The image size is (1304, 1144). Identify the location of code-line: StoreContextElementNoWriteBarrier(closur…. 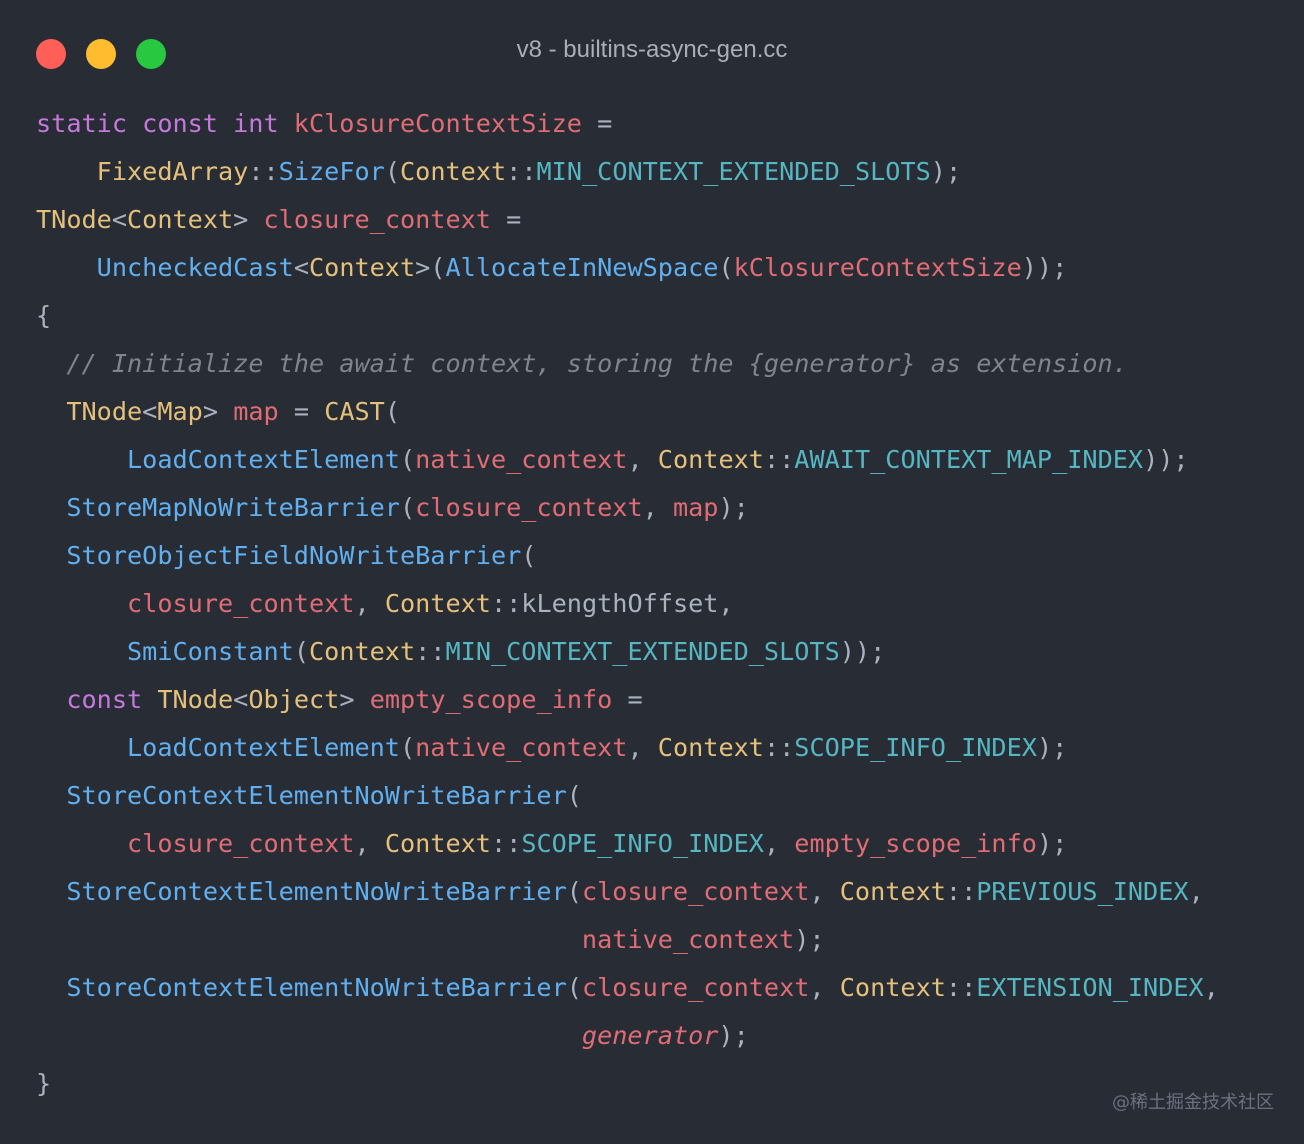
(627, 892).